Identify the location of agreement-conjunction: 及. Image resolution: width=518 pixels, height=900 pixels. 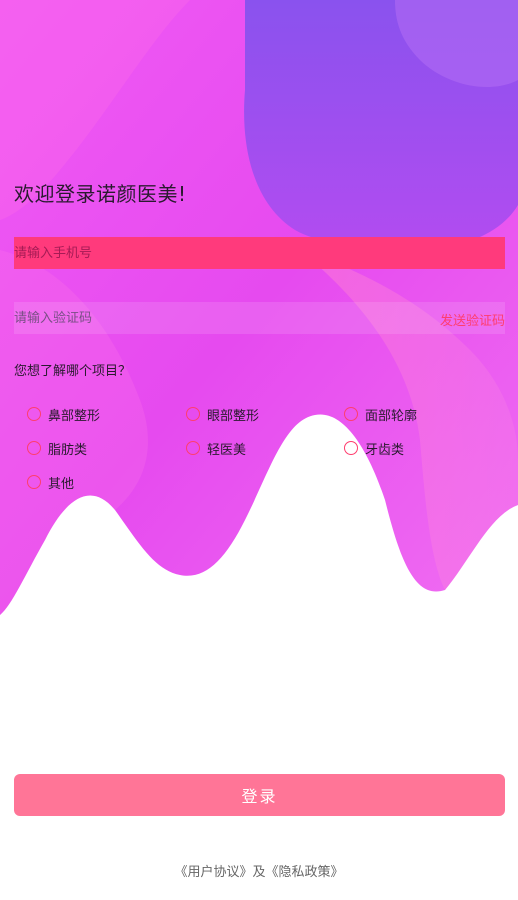
(259, 872).